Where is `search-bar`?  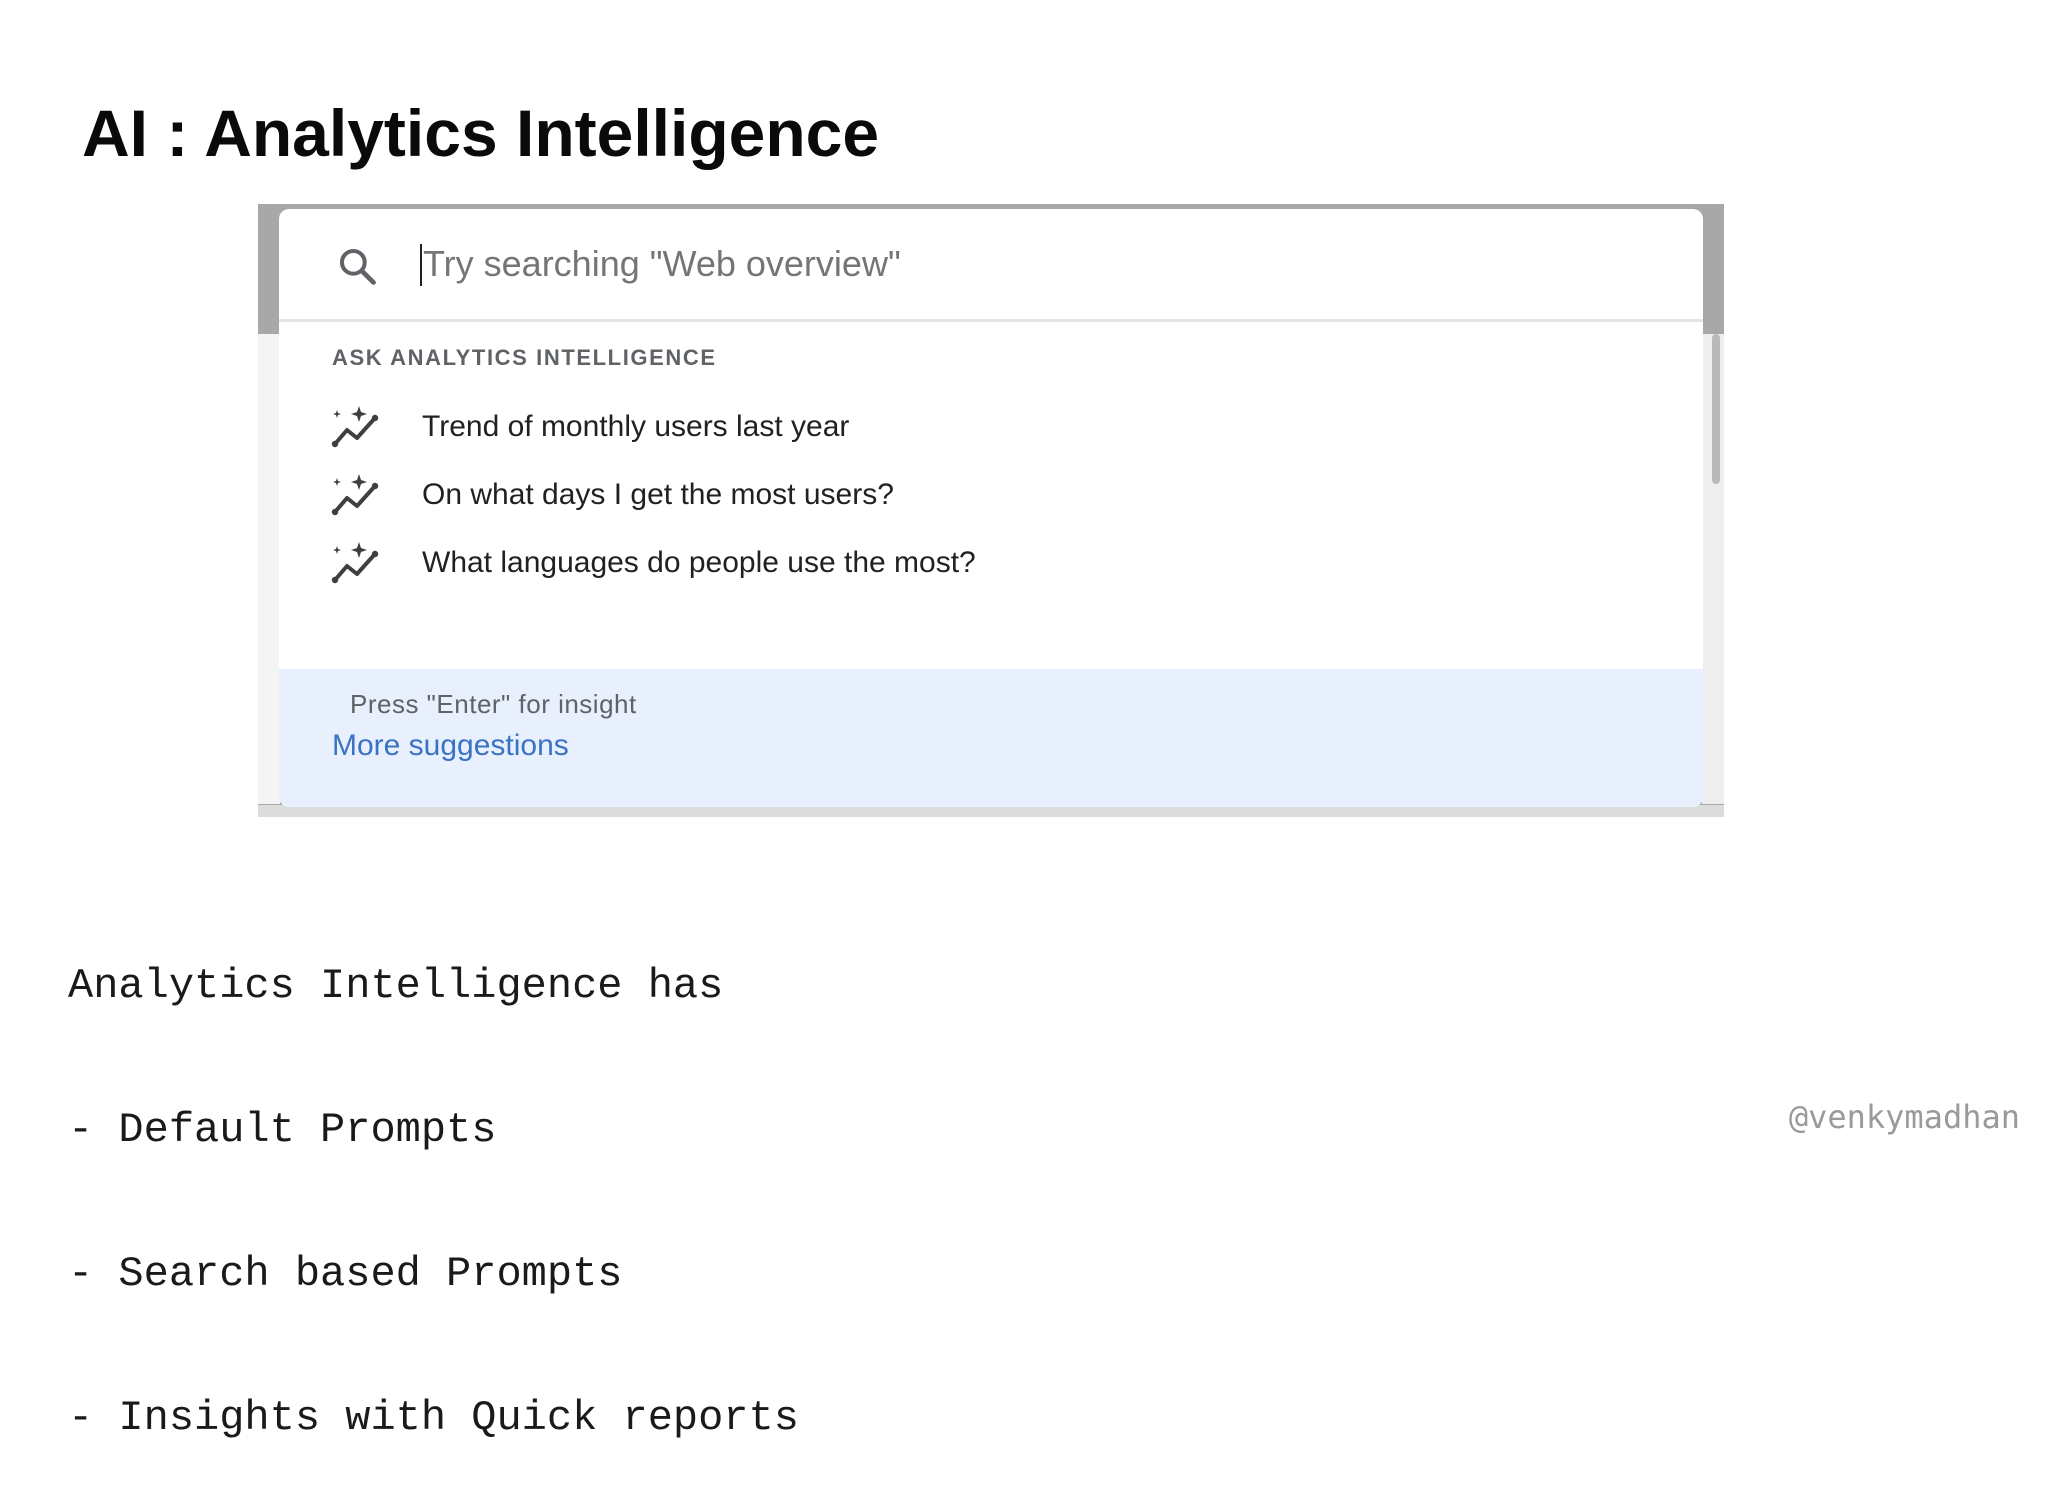
search-bar is located at coordinates (991, 265).